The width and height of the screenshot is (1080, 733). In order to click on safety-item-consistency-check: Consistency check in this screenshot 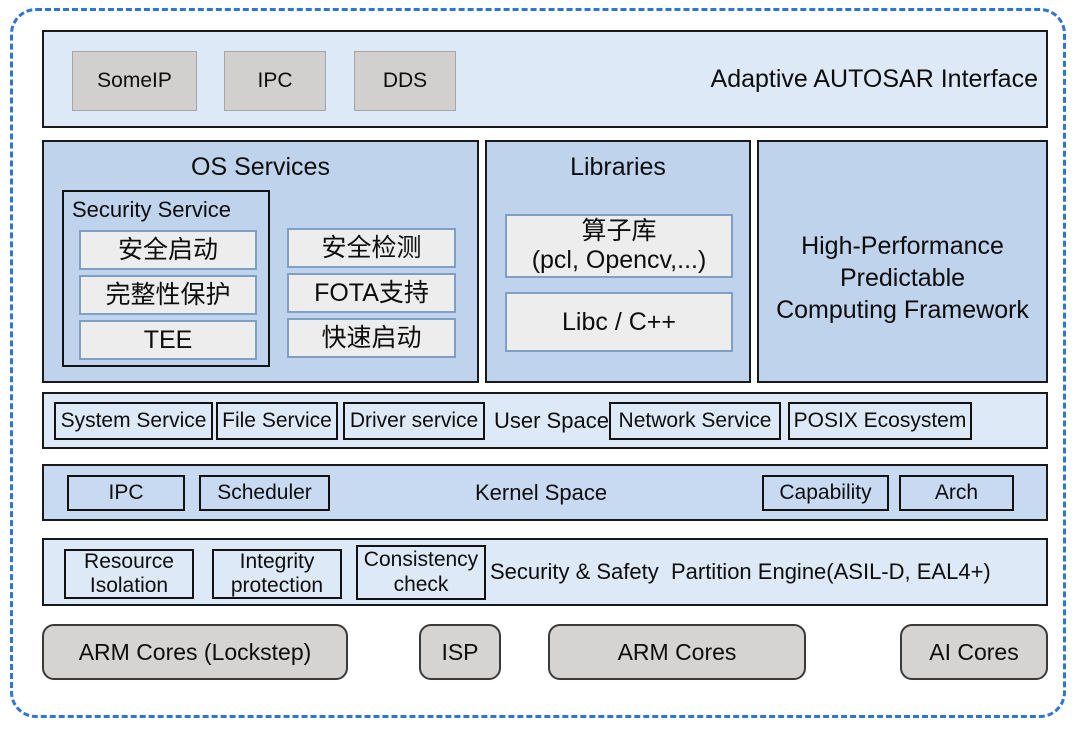, I will do `click(421, 572)`.